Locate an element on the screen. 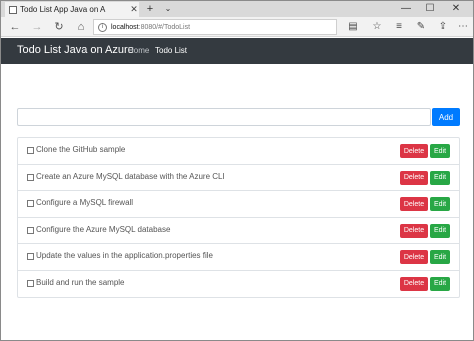 Image resolution: width=474 pixels, height=341 pixels. home-icon: ⌂ is located at coordinates (81, 27).